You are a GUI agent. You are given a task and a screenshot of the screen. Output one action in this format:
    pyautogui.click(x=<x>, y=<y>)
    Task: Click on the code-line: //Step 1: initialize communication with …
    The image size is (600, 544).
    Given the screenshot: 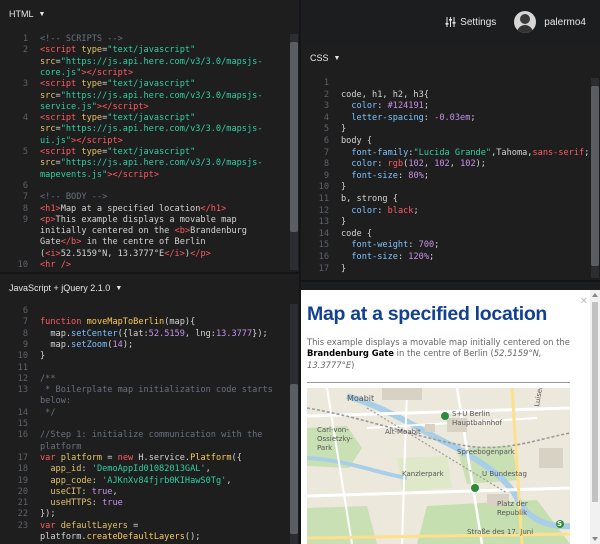 What is the action you would take?
    pyautogui.click(x=151, y=435)
    